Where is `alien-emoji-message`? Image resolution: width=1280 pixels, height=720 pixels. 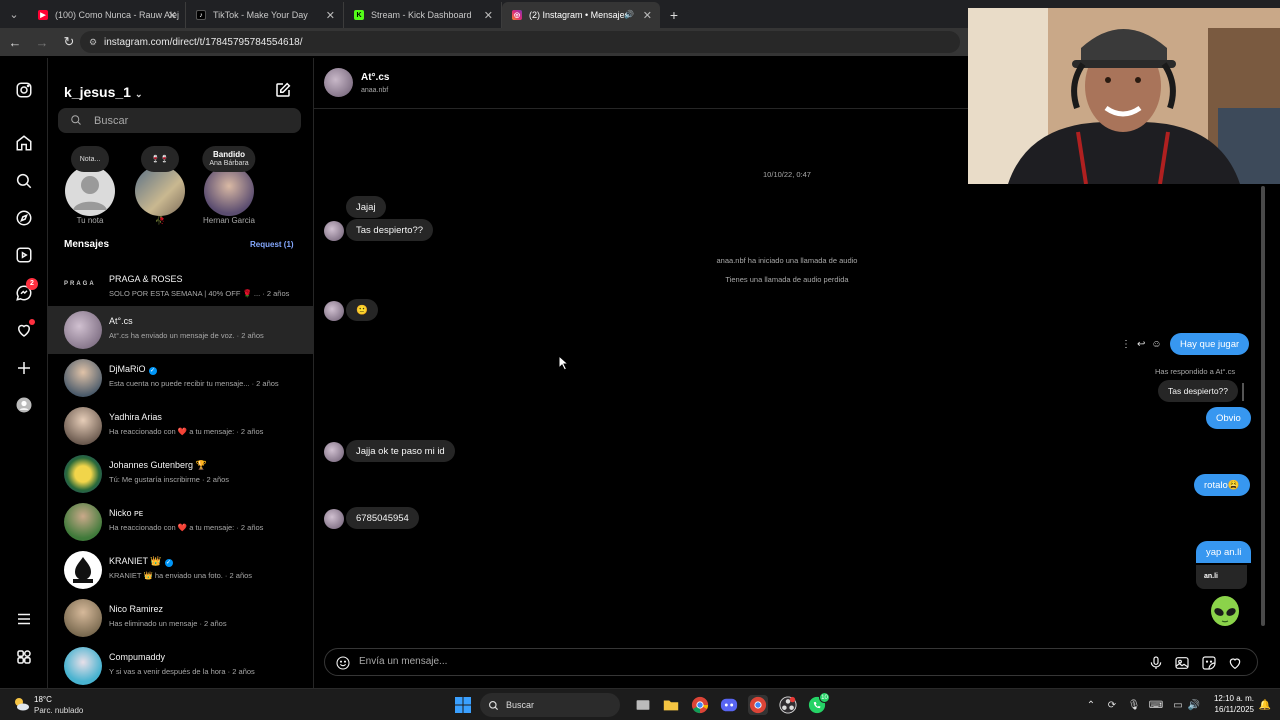 alien-emoji-message is located at coordinates (1225, 612).